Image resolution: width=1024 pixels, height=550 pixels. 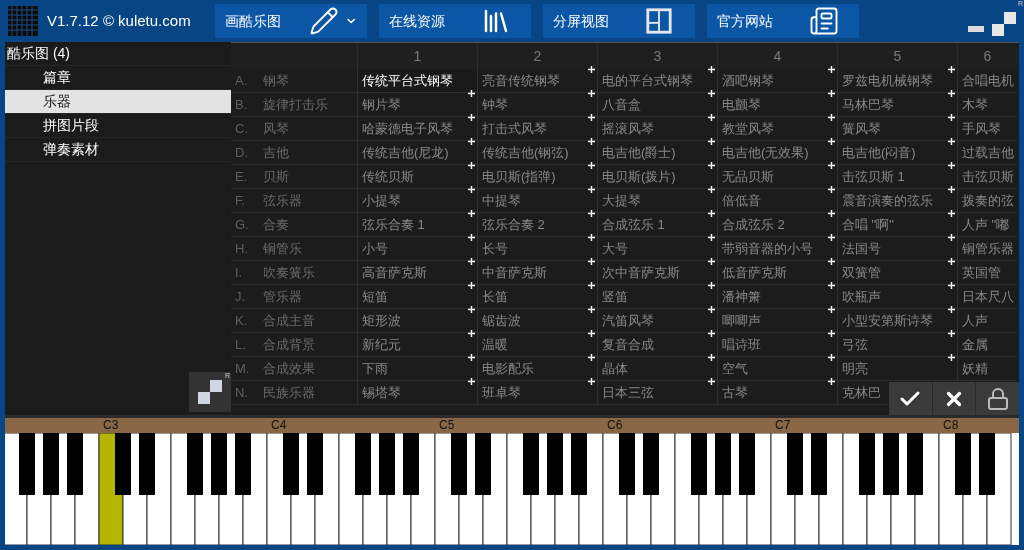 I want to click on instrument-cell: 吹瓶声, so click(x=897, y=297).